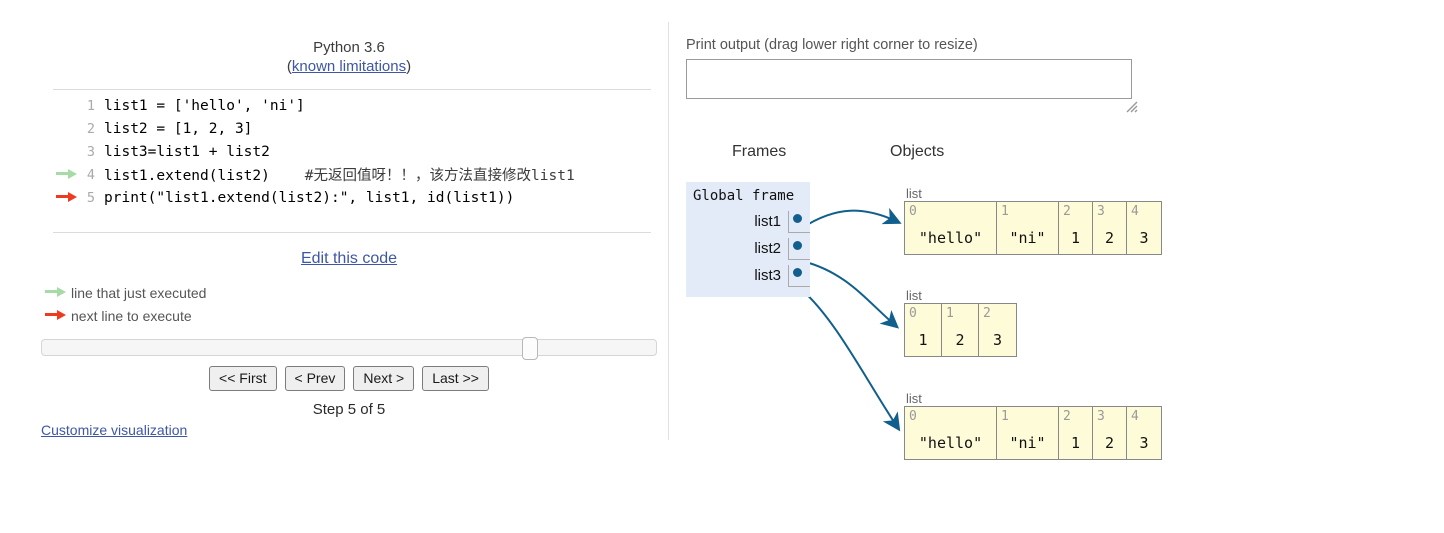 This screenshot has width=1444, height=533. What do you see at coordinates (352, 89) in the screenshot?
I see `code-top-divider` at bounding box center [352, 89].